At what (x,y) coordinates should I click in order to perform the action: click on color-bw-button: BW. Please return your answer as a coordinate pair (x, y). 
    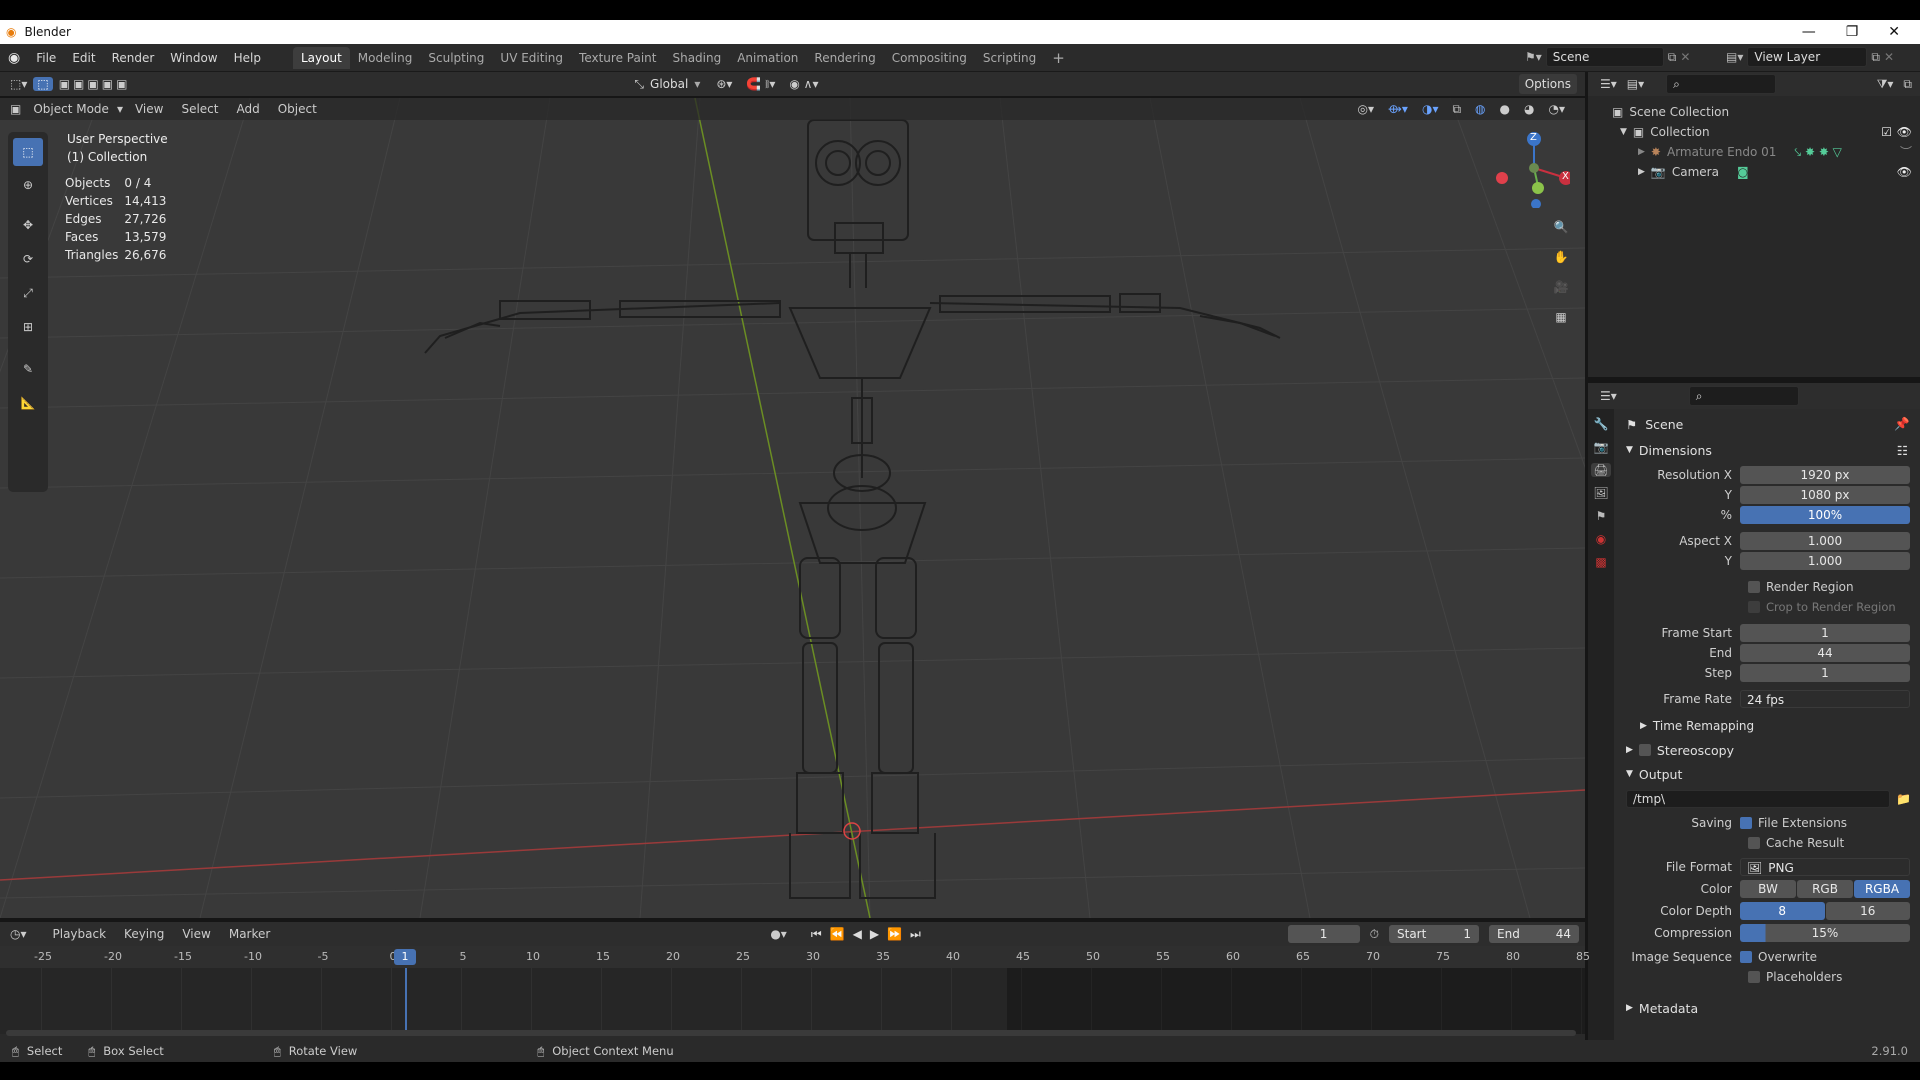
    Looking at the image, I should click on (1768, 889).